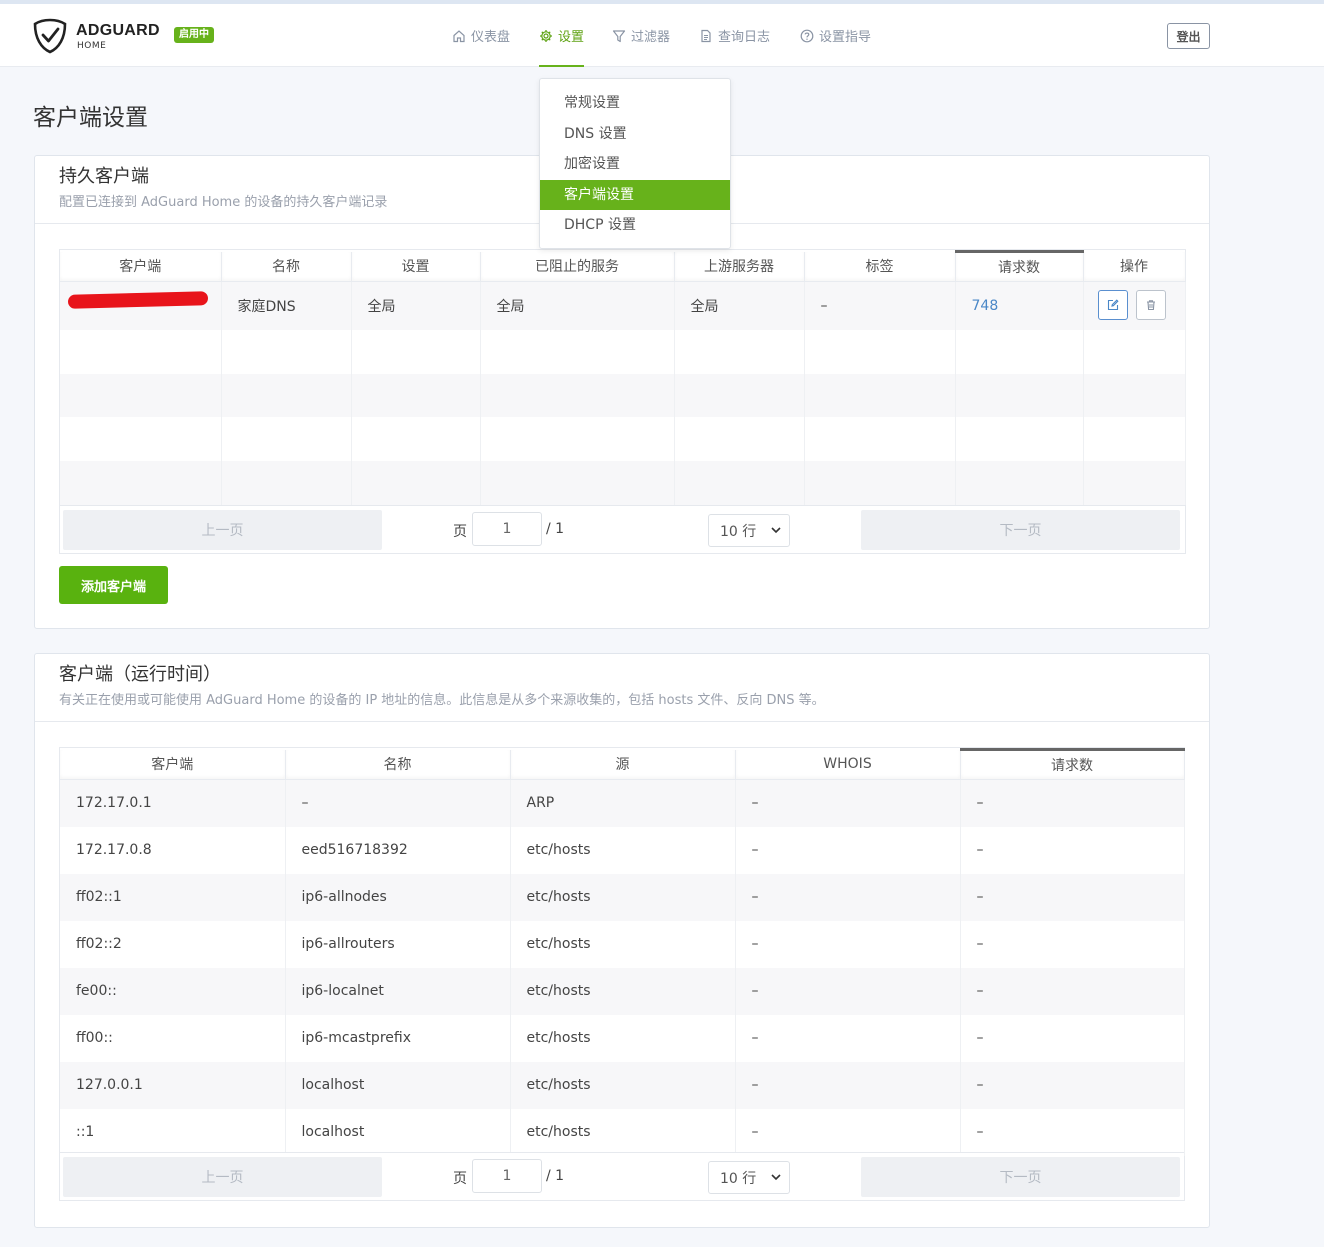 The image size is (1324, 1247). What do you see at coordinates (1019, 305) in the screenshot?
I see `requests-link: 748` at bounding box center [1019, 305].